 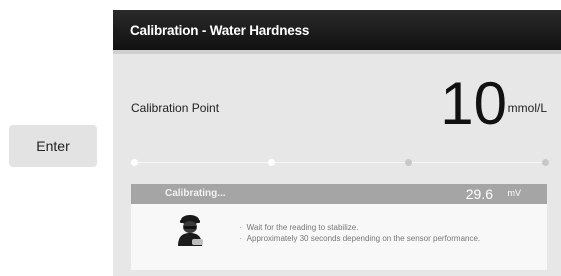 What do you see at coordinates (359, 227) in the screenshot?
I see `instruction-item: Wait for the reading to stabilize.` at bounding box center [359, 227].